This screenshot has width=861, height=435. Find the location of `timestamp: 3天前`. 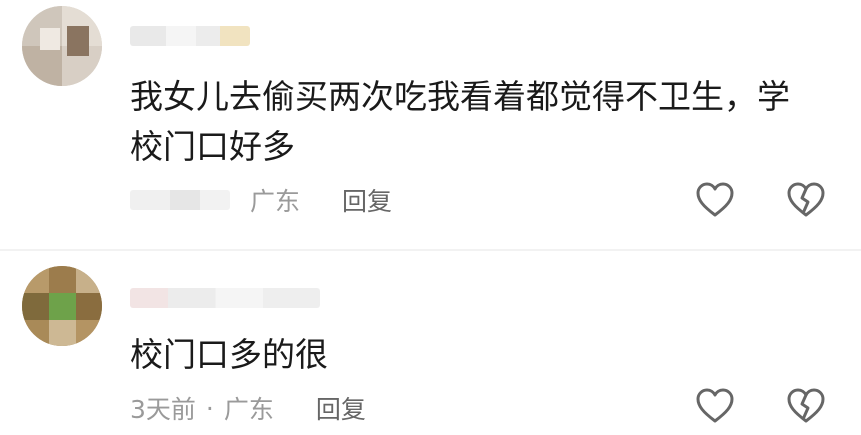

timestamp: 3天前 is located at coordinates (163, 409).